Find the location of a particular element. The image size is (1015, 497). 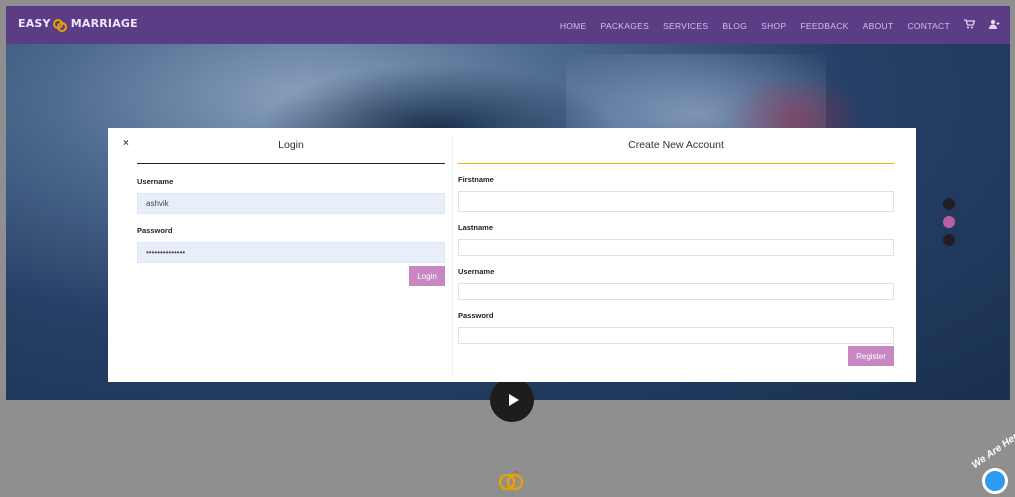

brand-logo: EASY MARRIAGE is located at coordinates (78, 24).